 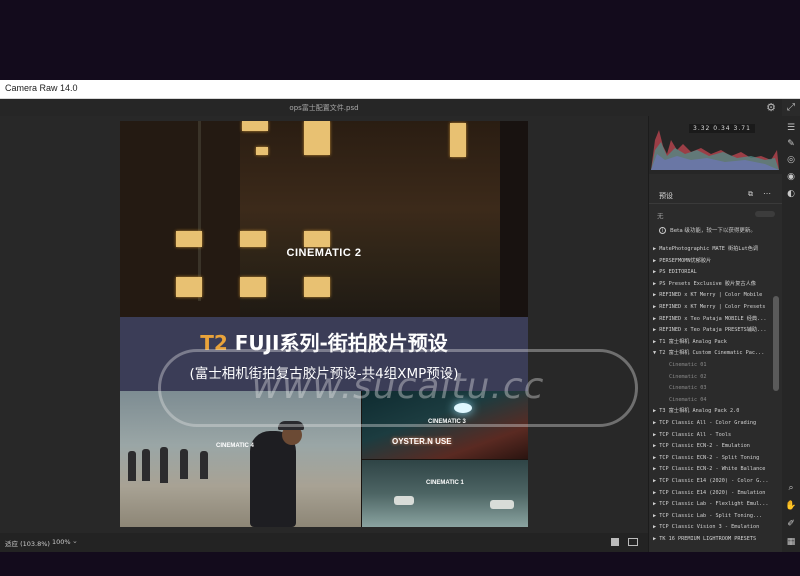 What do you see at coordinates (422, 441) in the screenshot?
I see `neon-sign: OYSTER.N USE` at bounding box center [422, 441].